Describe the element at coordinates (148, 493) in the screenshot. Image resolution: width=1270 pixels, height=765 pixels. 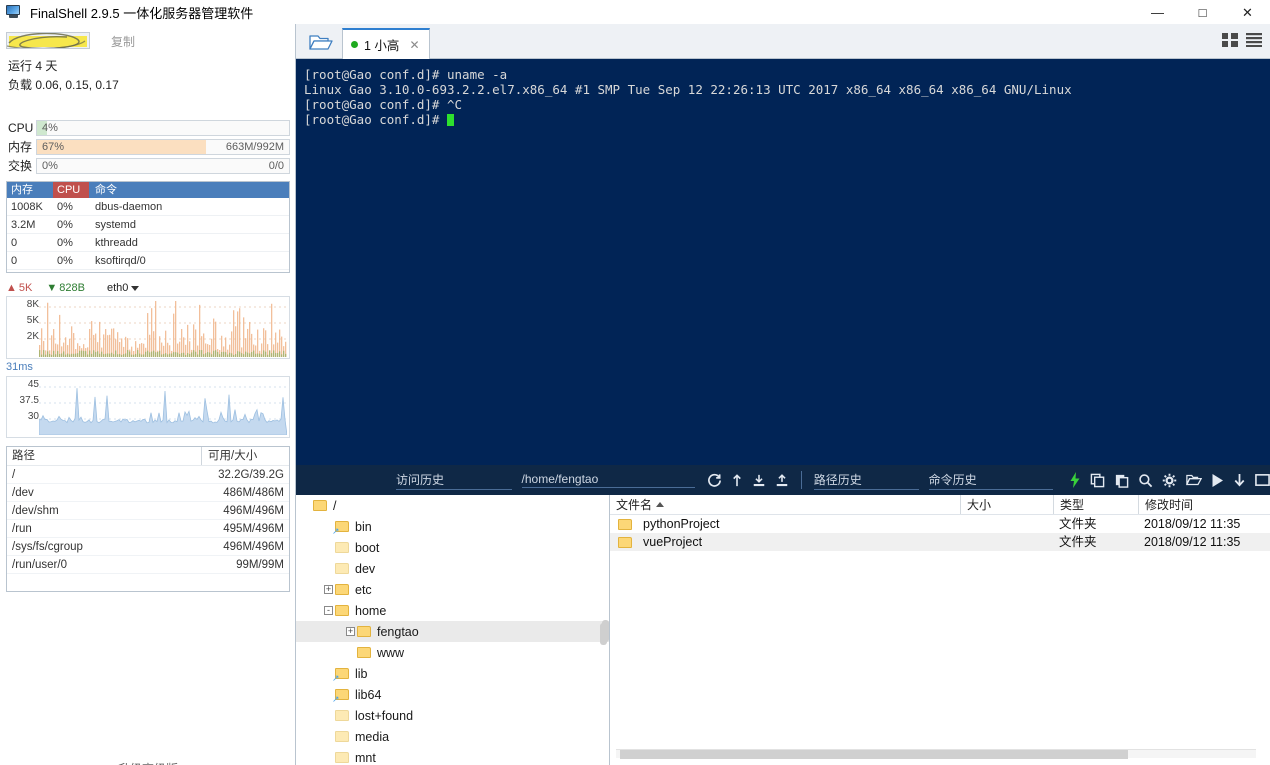
I see `disk-row: /dev 486M/486M` at that location.